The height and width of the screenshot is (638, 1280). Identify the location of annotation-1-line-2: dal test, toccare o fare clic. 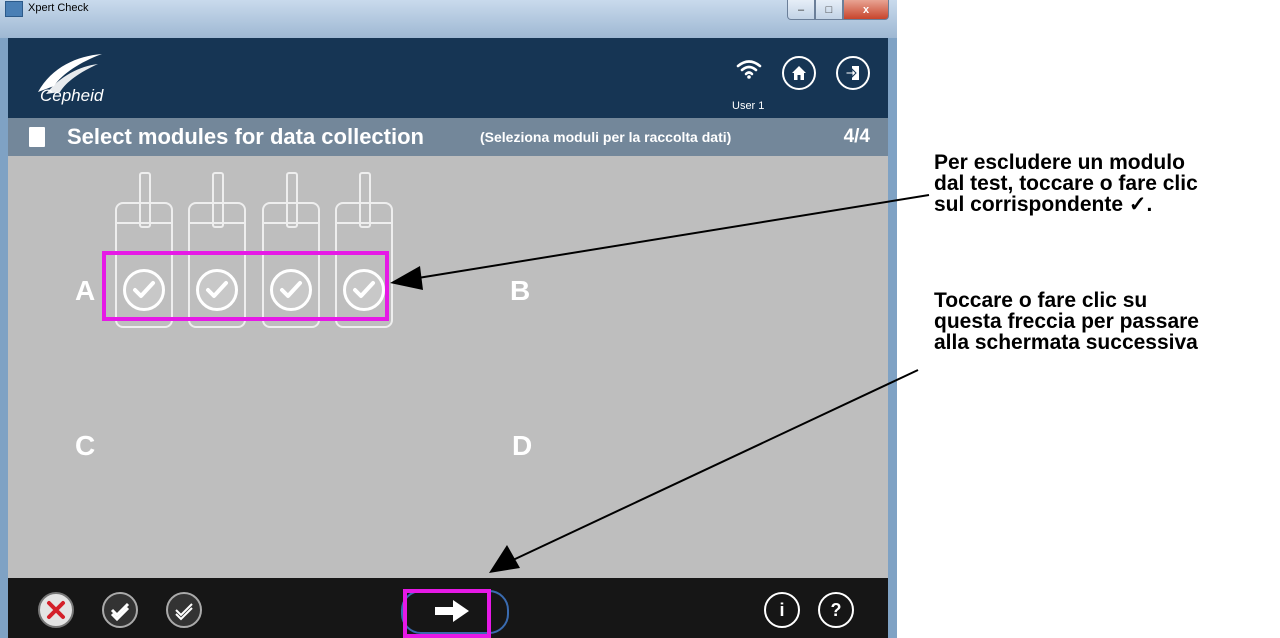
(1066, 183).